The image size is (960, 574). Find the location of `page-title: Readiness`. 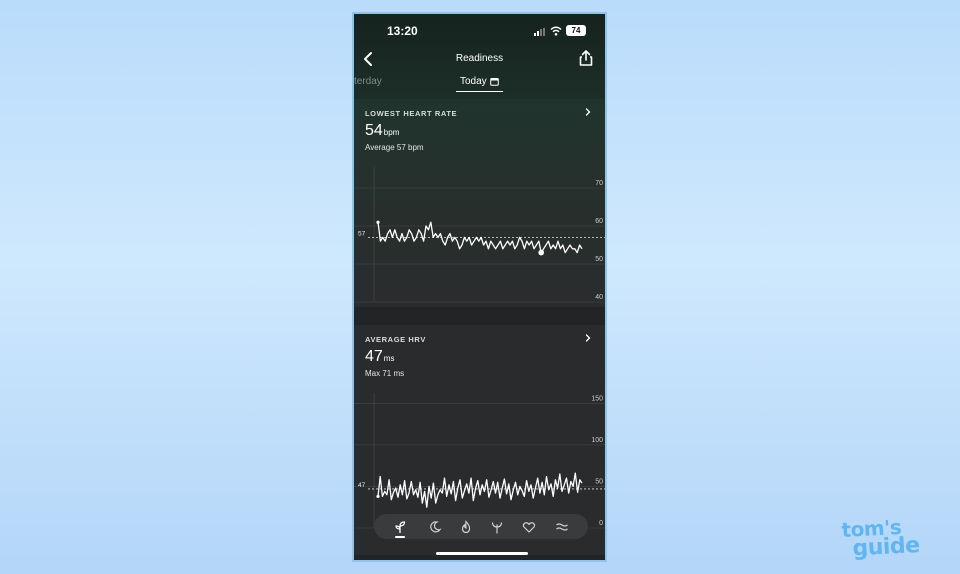

page-title: Readiness is located at coordinates (479, 58).